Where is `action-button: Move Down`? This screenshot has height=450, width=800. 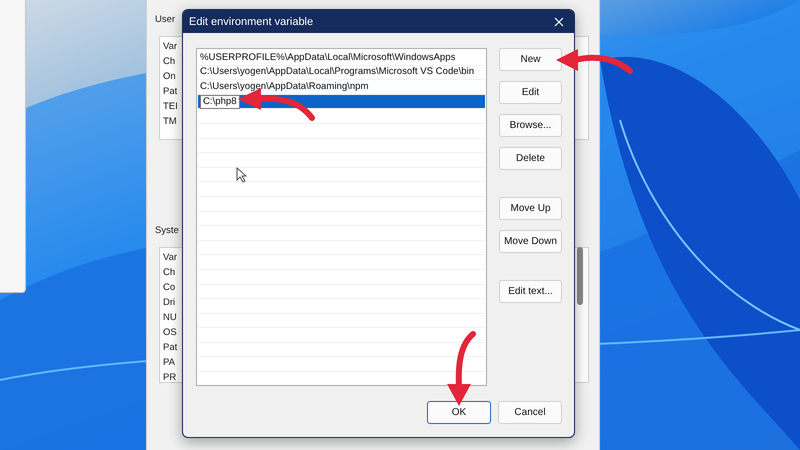 action-button: Move Down is located at coordinates (530, 241).